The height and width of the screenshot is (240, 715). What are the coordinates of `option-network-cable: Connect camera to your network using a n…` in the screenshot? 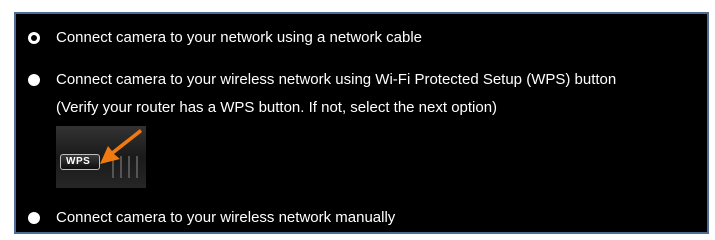 It's located at (225, 38).